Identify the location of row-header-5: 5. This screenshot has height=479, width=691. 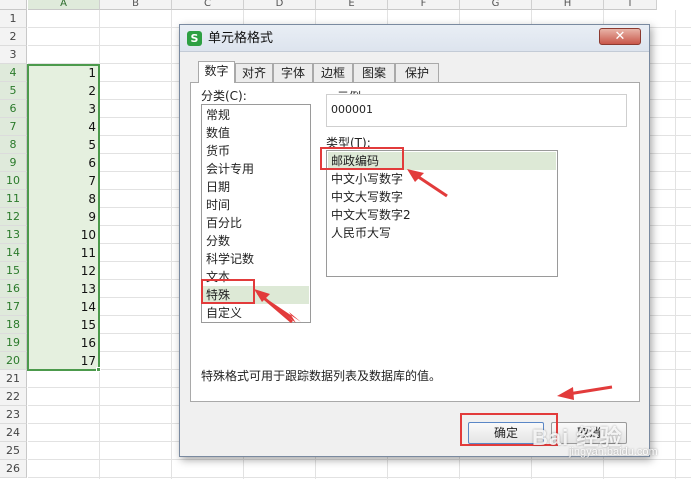
(13, 91).